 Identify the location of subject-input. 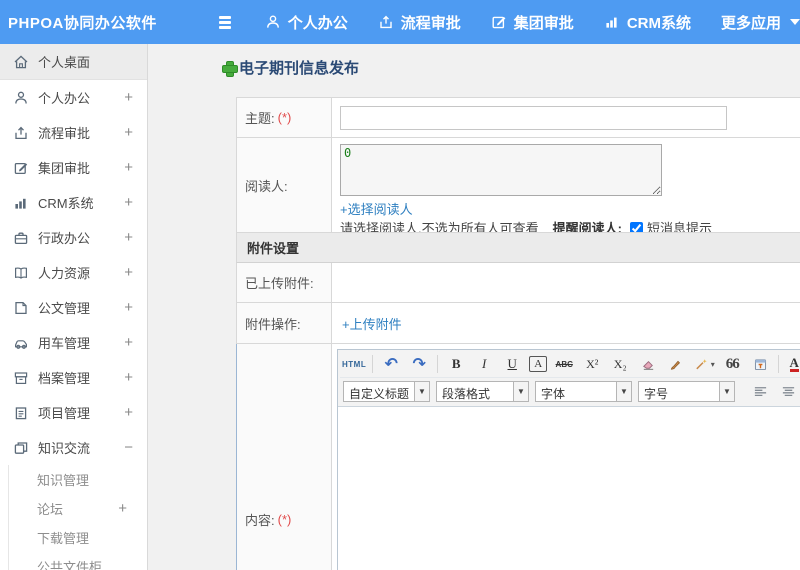
(533, 117).